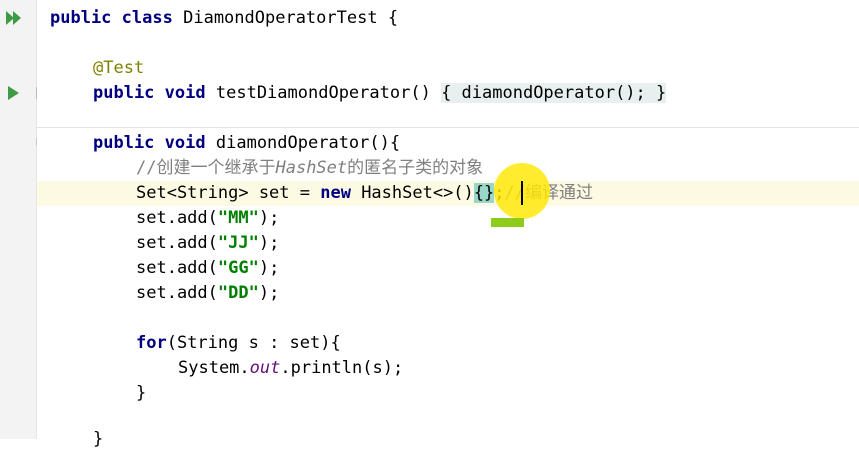 The image size is (859, 452). Describe the element at coordinates (119, 68) in the screenshot. I see `annotation: @Test` at that location.